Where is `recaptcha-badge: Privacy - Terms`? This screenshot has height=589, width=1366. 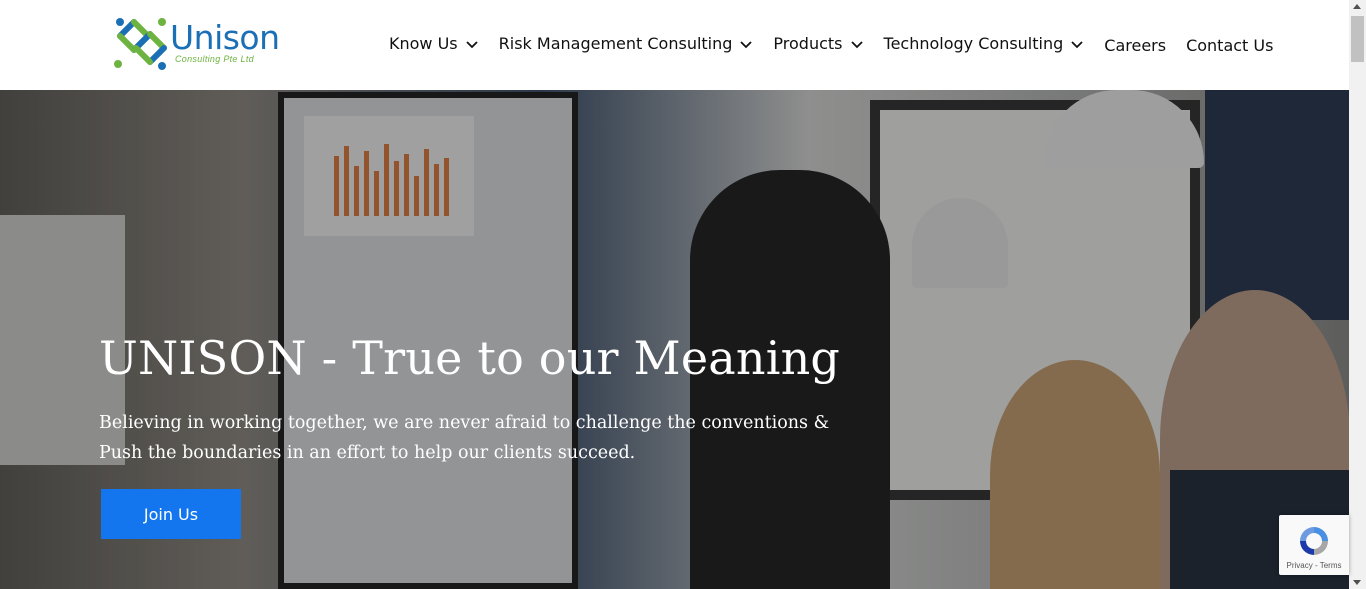 recaptcha-badge: Privacy - Terms is located at coordinates (1314, 545).